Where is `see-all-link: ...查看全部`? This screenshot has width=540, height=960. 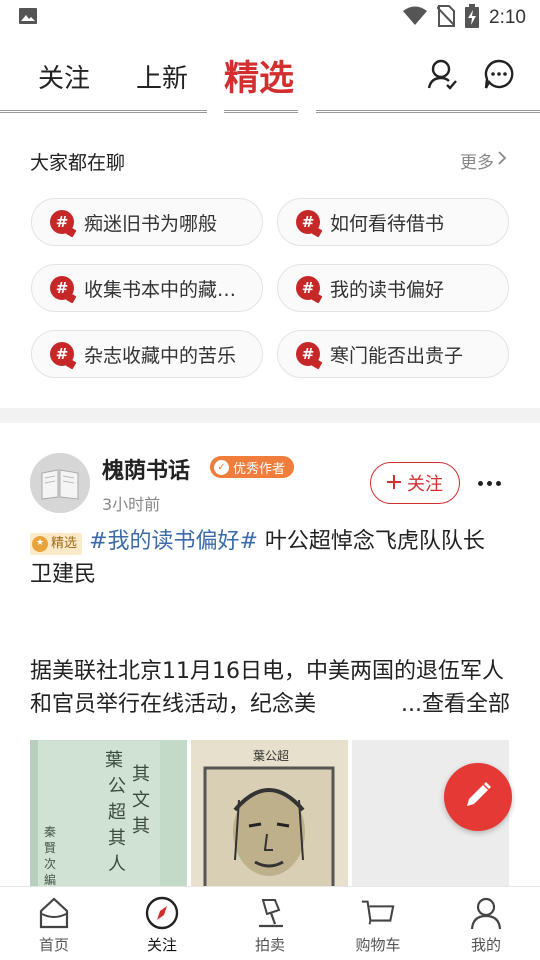
see-all-link: ...查看全部 is located at coordinates (448, 704).